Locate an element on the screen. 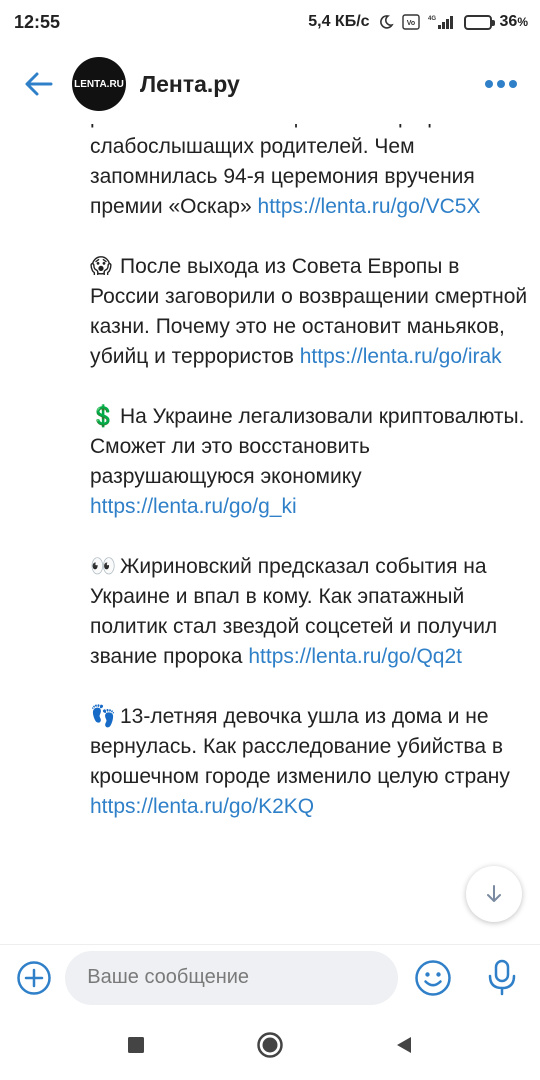 This screenshot has height=1080, width=540. battery-icon is located at coordinates (479, 22).